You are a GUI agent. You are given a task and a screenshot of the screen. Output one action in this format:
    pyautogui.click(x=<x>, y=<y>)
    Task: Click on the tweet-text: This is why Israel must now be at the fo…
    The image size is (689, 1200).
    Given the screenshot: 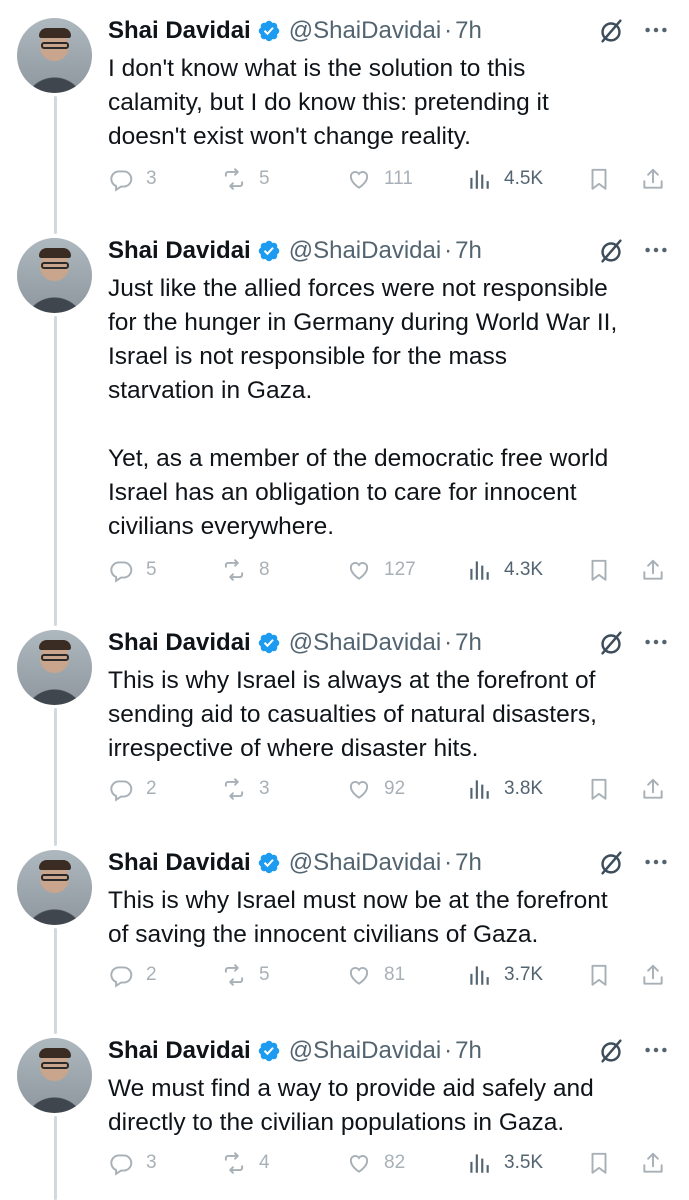 What is the action you would take?
    pyautogui.click(x=358, y=917)
    